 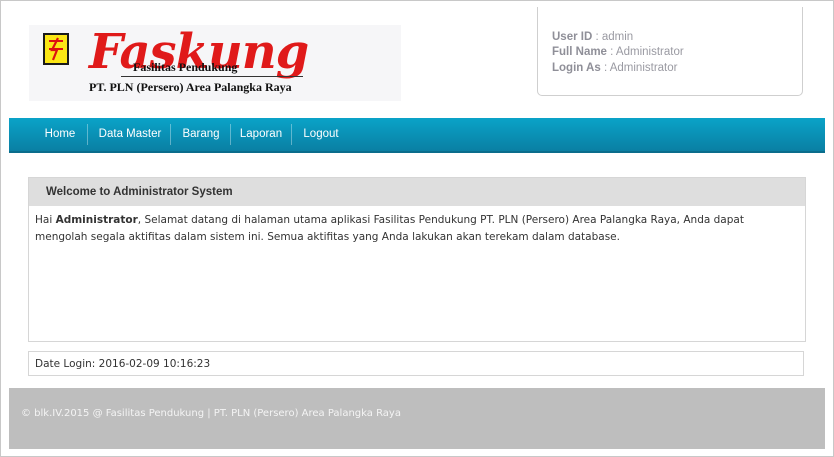 What do you see at coordinates (212, 76) in the screenshot?
I see `logo-divider` at bounding box center [212, 76].